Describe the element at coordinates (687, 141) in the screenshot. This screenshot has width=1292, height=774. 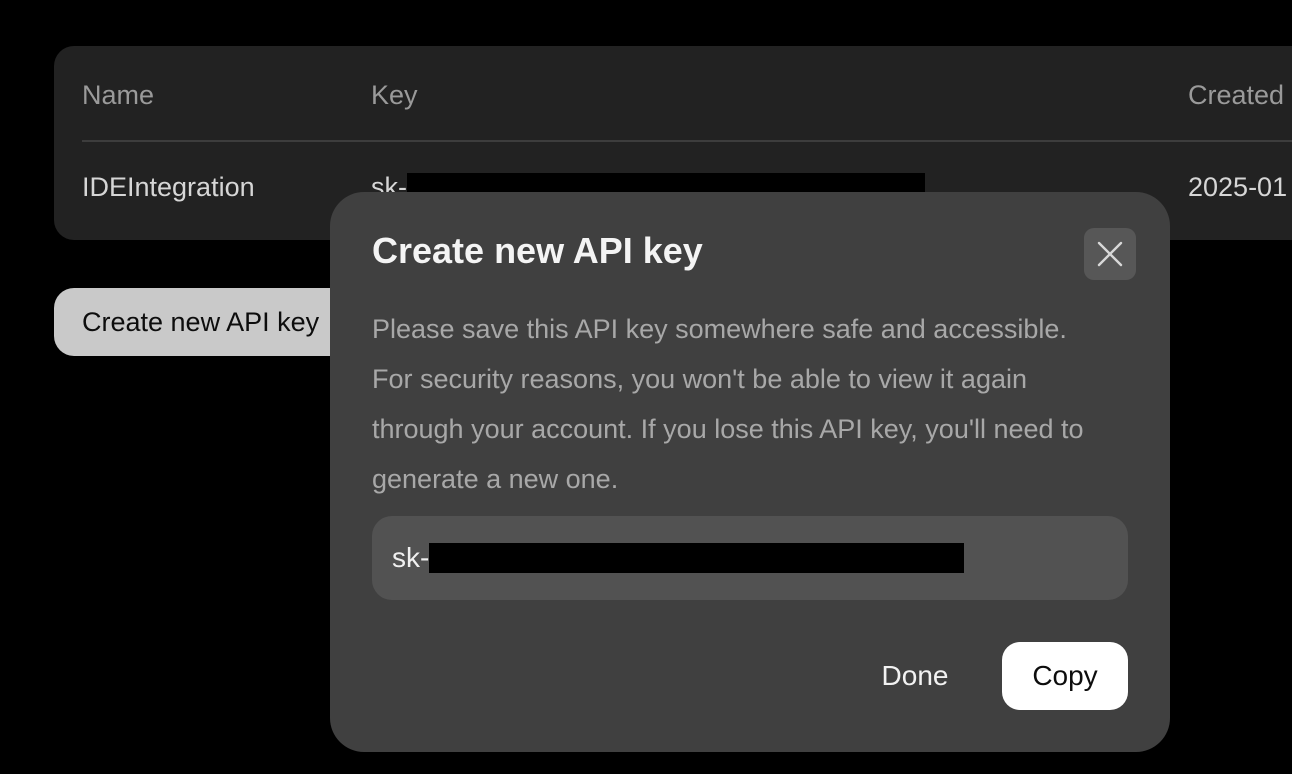
I see `table-header-divider` at that location.